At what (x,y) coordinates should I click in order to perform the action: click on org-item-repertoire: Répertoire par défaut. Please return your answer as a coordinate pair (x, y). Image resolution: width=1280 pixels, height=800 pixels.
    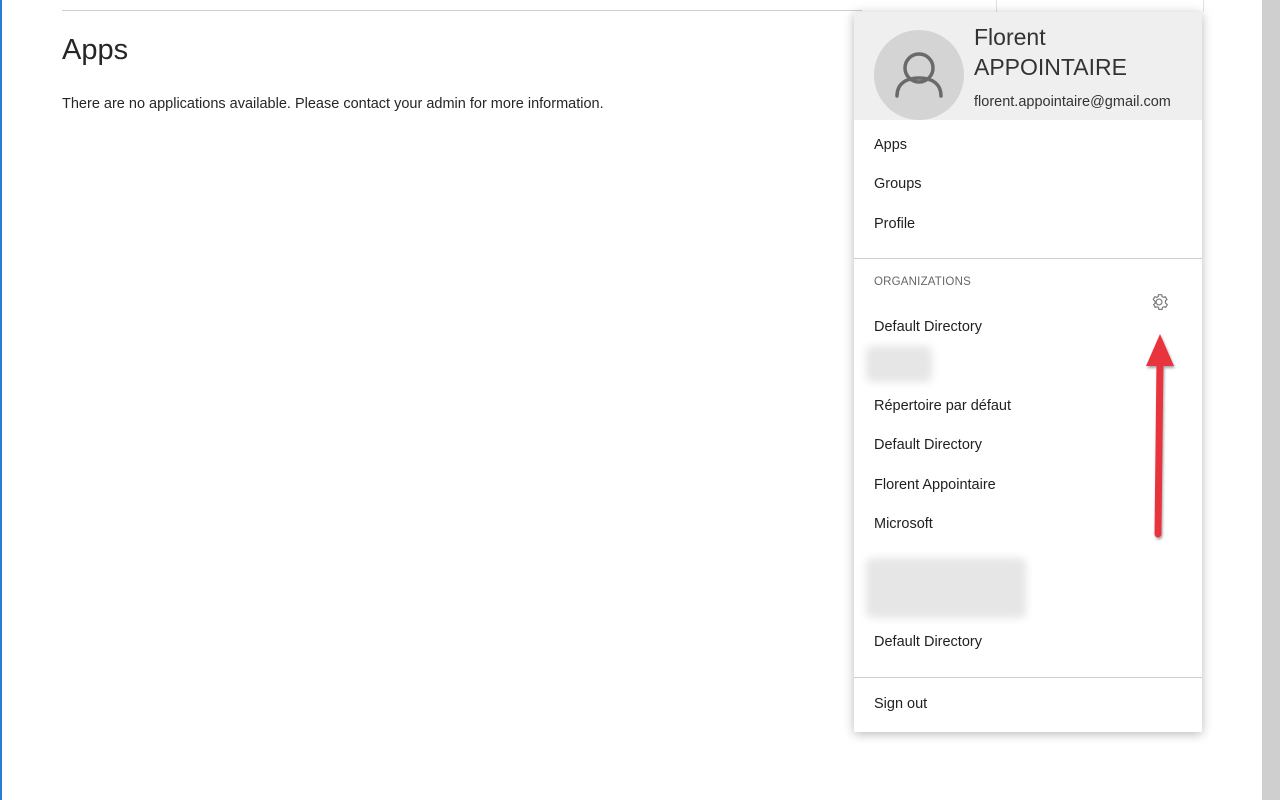
    Looking at the image, I should click on (942, 406).